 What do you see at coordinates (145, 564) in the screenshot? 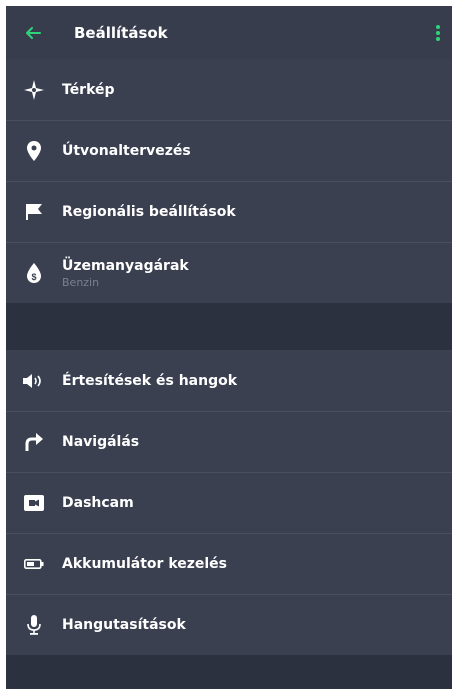
I see `menu-item-label: Akkumulátor kezelés` at bounding box center [145, 564].